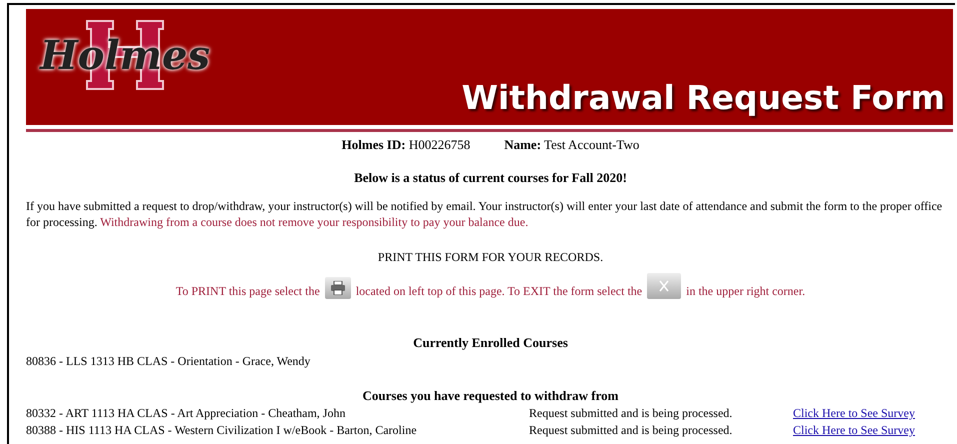  I want to click on printer-icon, so click(337, 288).